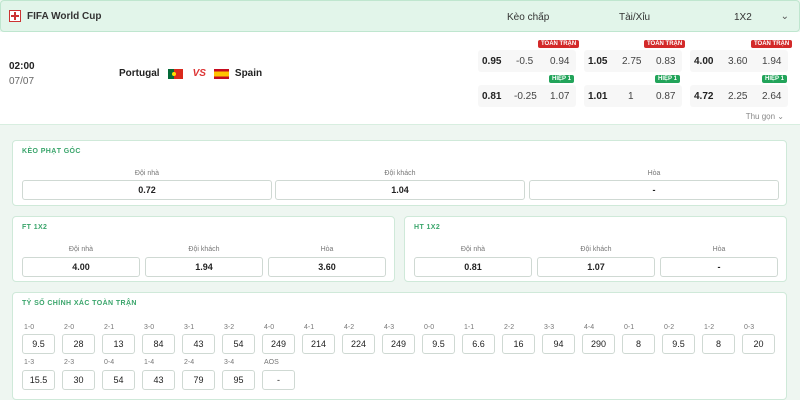  I want to click on score-label: 1-0, so click(29, 327).